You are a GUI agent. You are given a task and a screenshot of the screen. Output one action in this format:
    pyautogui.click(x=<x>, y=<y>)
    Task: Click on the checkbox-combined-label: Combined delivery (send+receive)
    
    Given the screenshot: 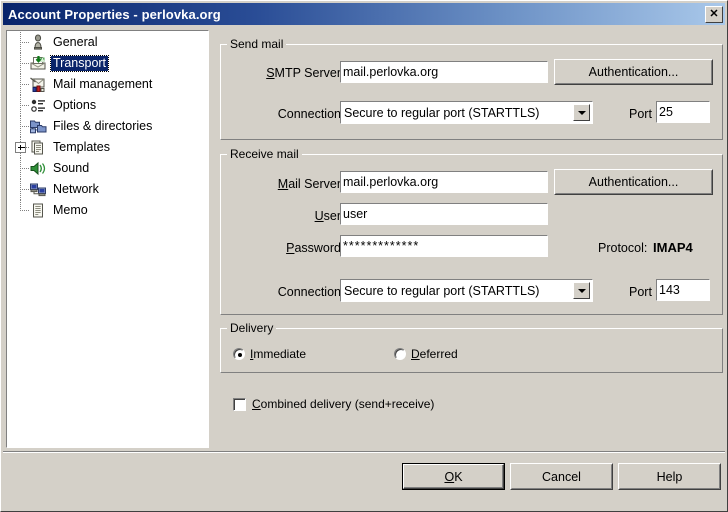 What is the action you would take?
    pyautogui.click(x=343, y=404)
    